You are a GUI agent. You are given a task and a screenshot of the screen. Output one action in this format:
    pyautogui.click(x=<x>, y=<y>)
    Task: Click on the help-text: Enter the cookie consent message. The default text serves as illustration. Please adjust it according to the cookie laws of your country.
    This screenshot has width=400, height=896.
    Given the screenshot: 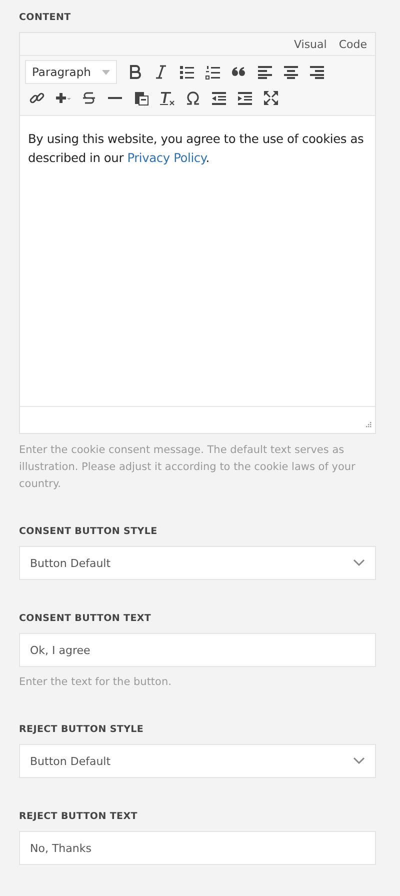 What is the action you would take?
    pyautogui.click(x=187, y=467)
    